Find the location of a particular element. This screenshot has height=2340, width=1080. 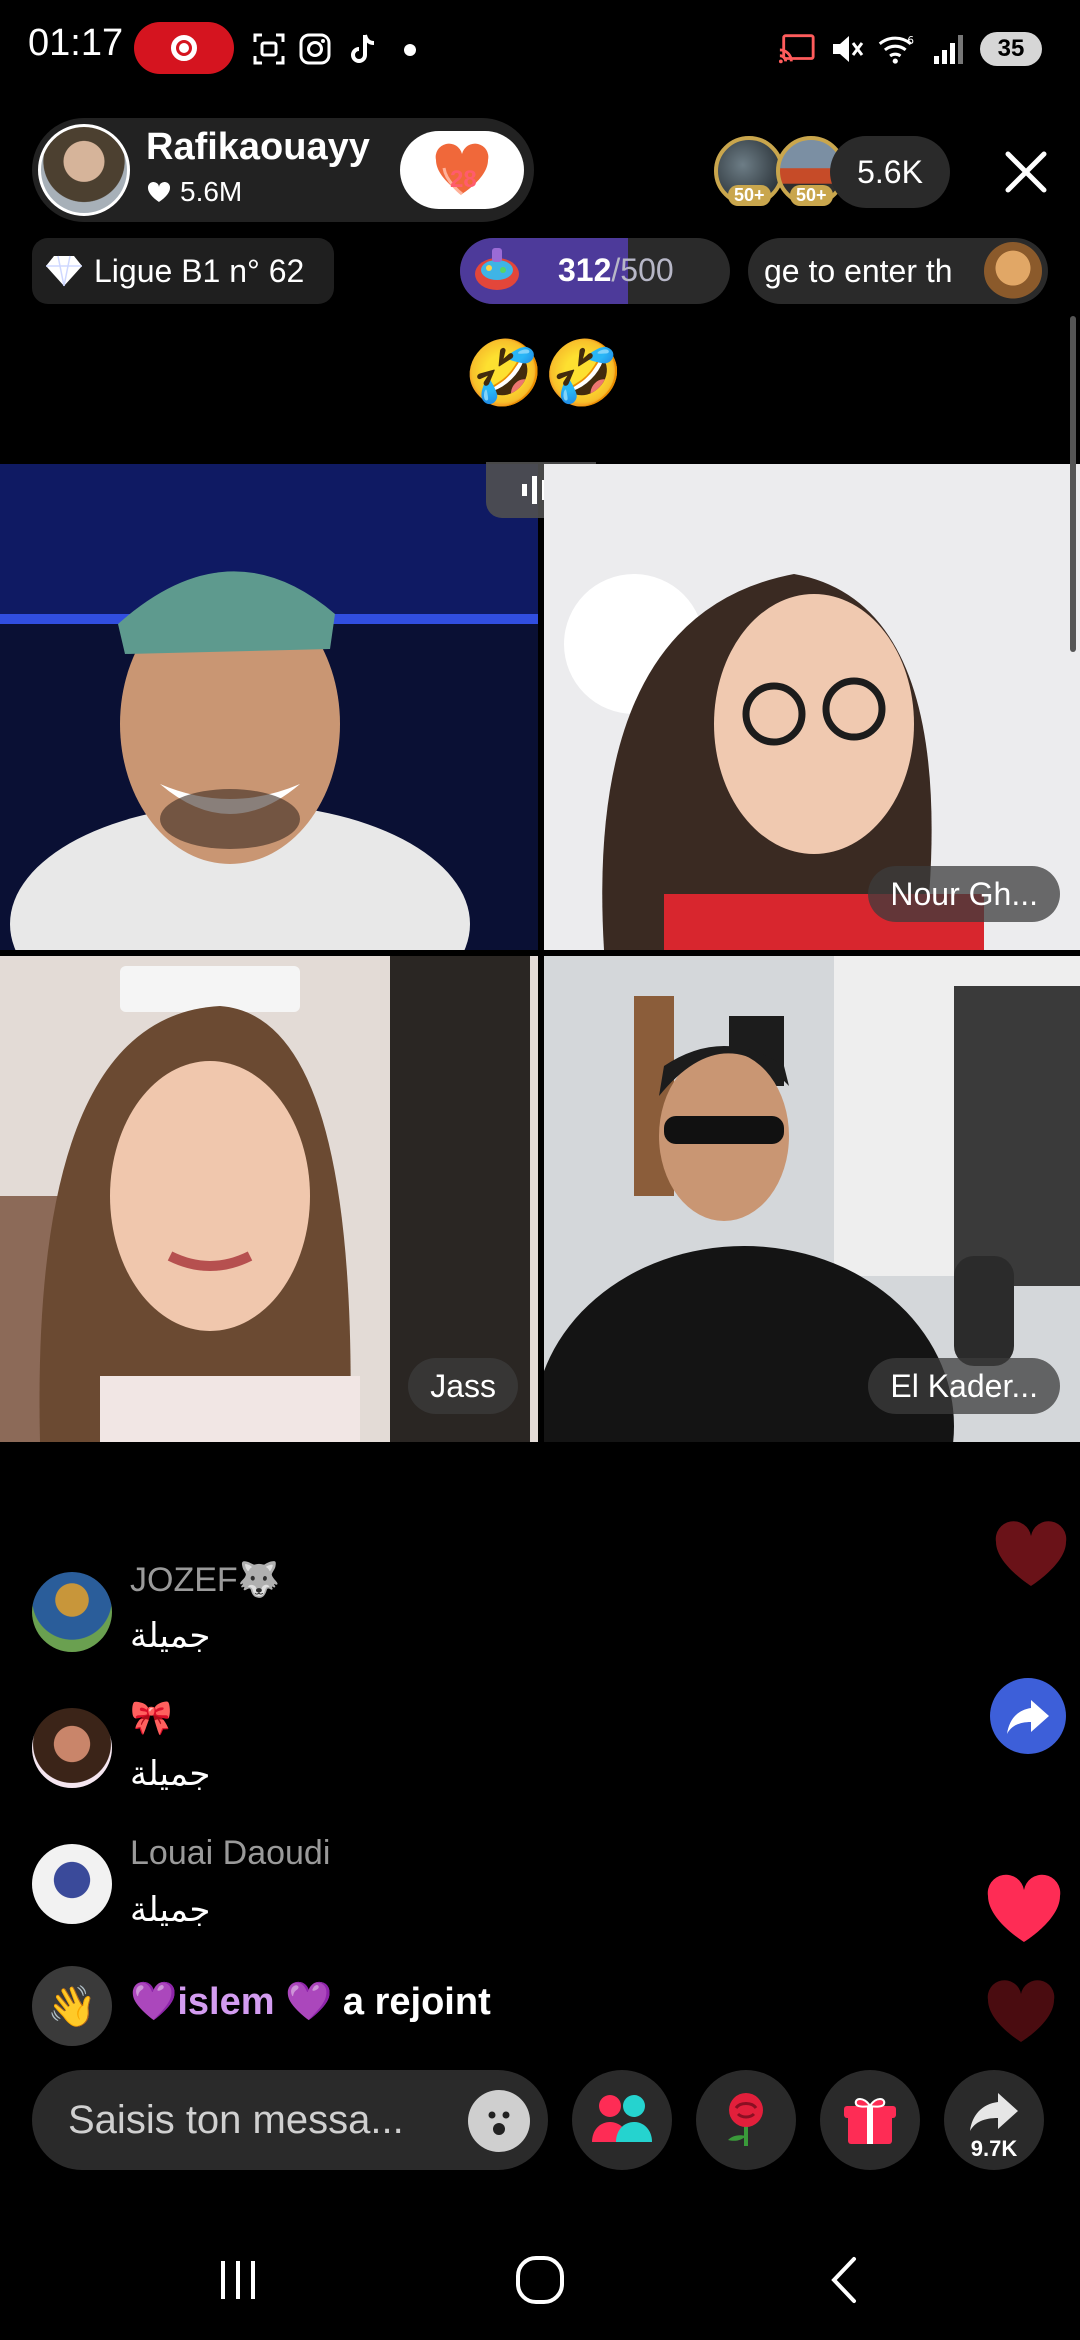

guests-icon is located at coordinates (622, 2118).